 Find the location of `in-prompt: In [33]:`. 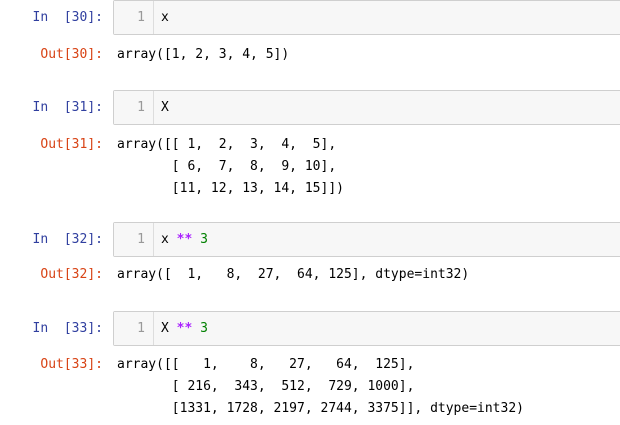

in-prompt: In [33]: is located at coordinates (67, 328).